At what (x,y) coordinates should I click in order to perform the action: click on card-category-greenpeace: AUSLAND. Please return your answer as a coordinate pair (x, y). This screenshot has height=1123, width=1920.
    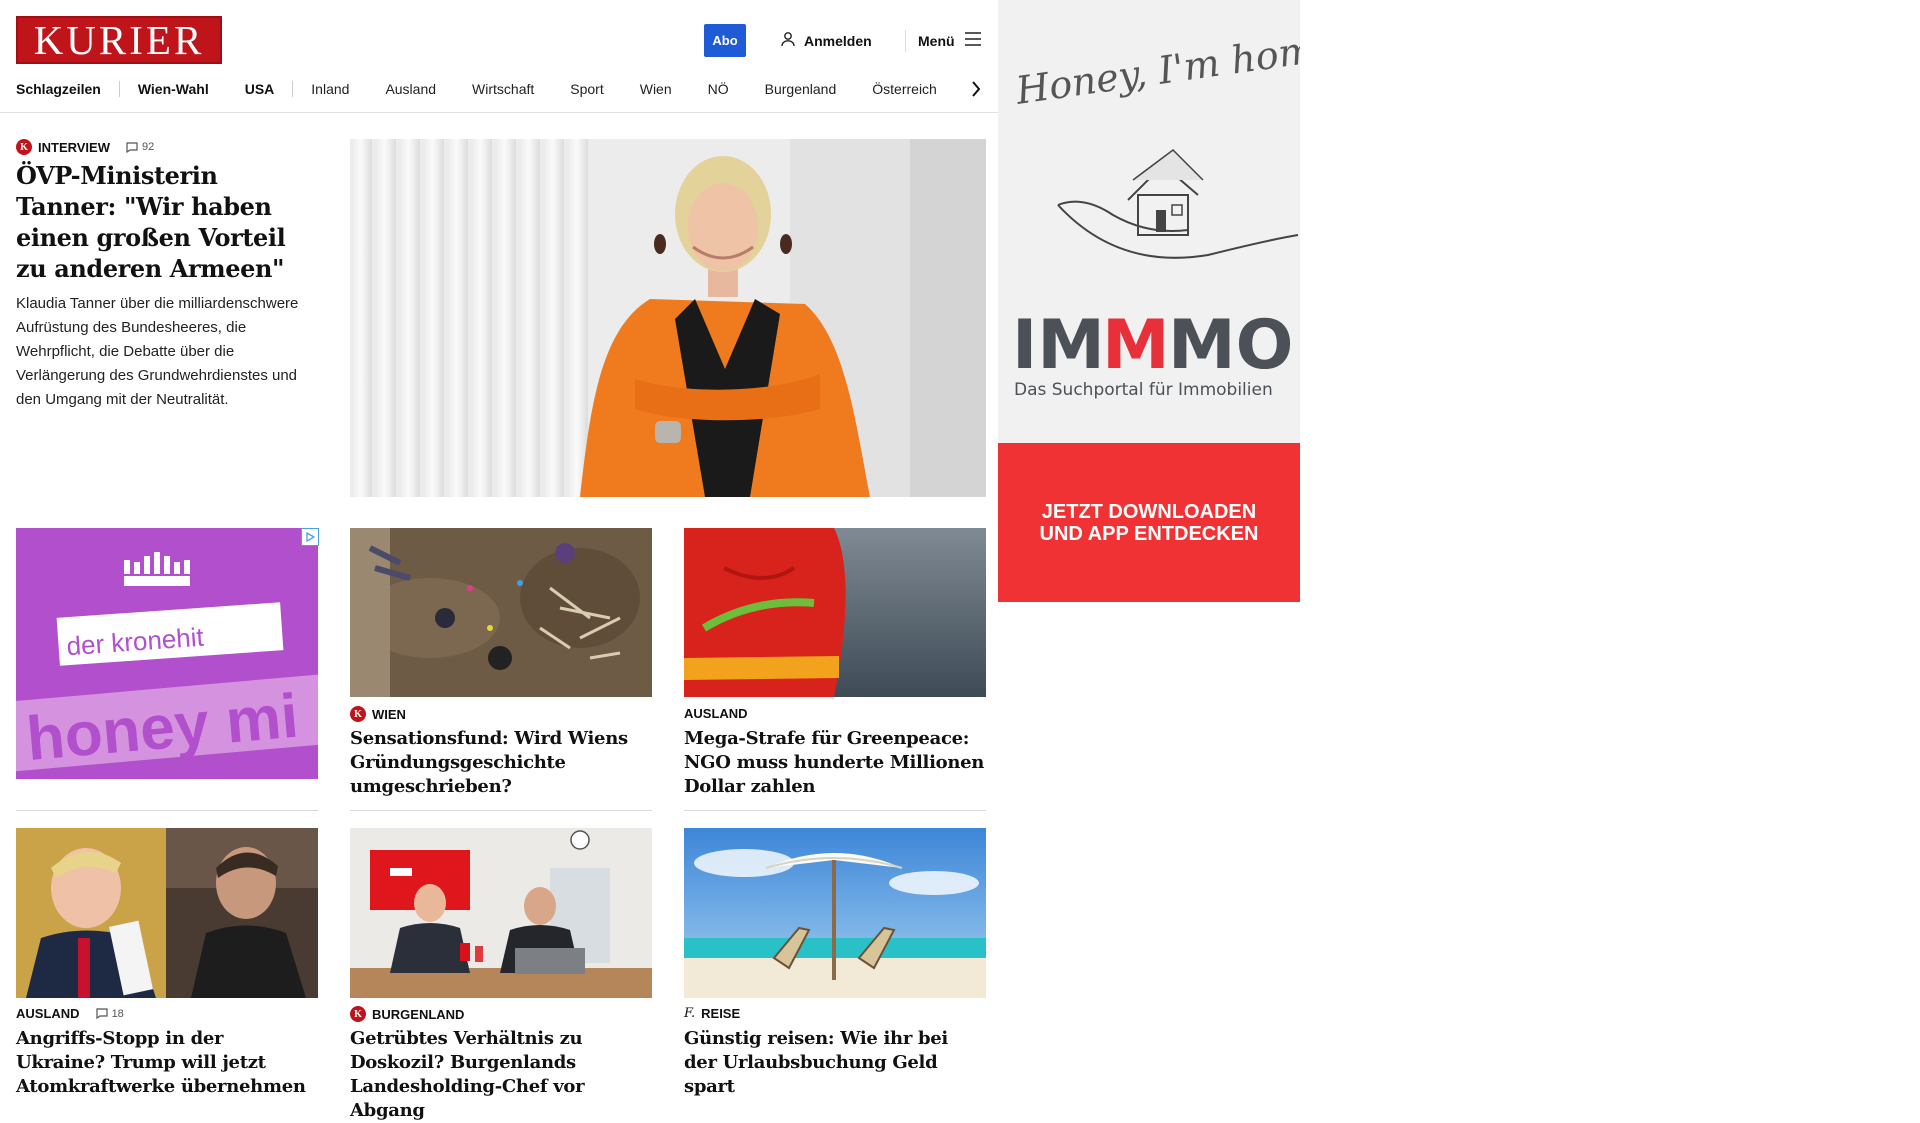
    Looking at the image, I should click on (716, 713).